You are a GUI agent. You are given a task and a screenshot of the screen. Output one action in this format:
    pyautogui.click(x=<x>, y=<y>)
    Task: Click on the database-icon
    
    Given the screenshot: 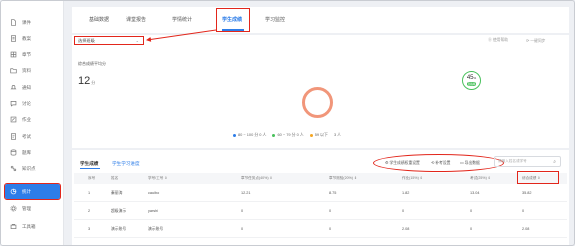 What is the action you would take?
    pyautogui.click(x=13, y=152)
    